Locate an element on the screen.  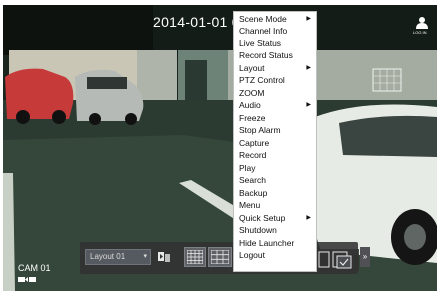
menu-item-label: Stop Alarm is located at coordinates (260, 130).